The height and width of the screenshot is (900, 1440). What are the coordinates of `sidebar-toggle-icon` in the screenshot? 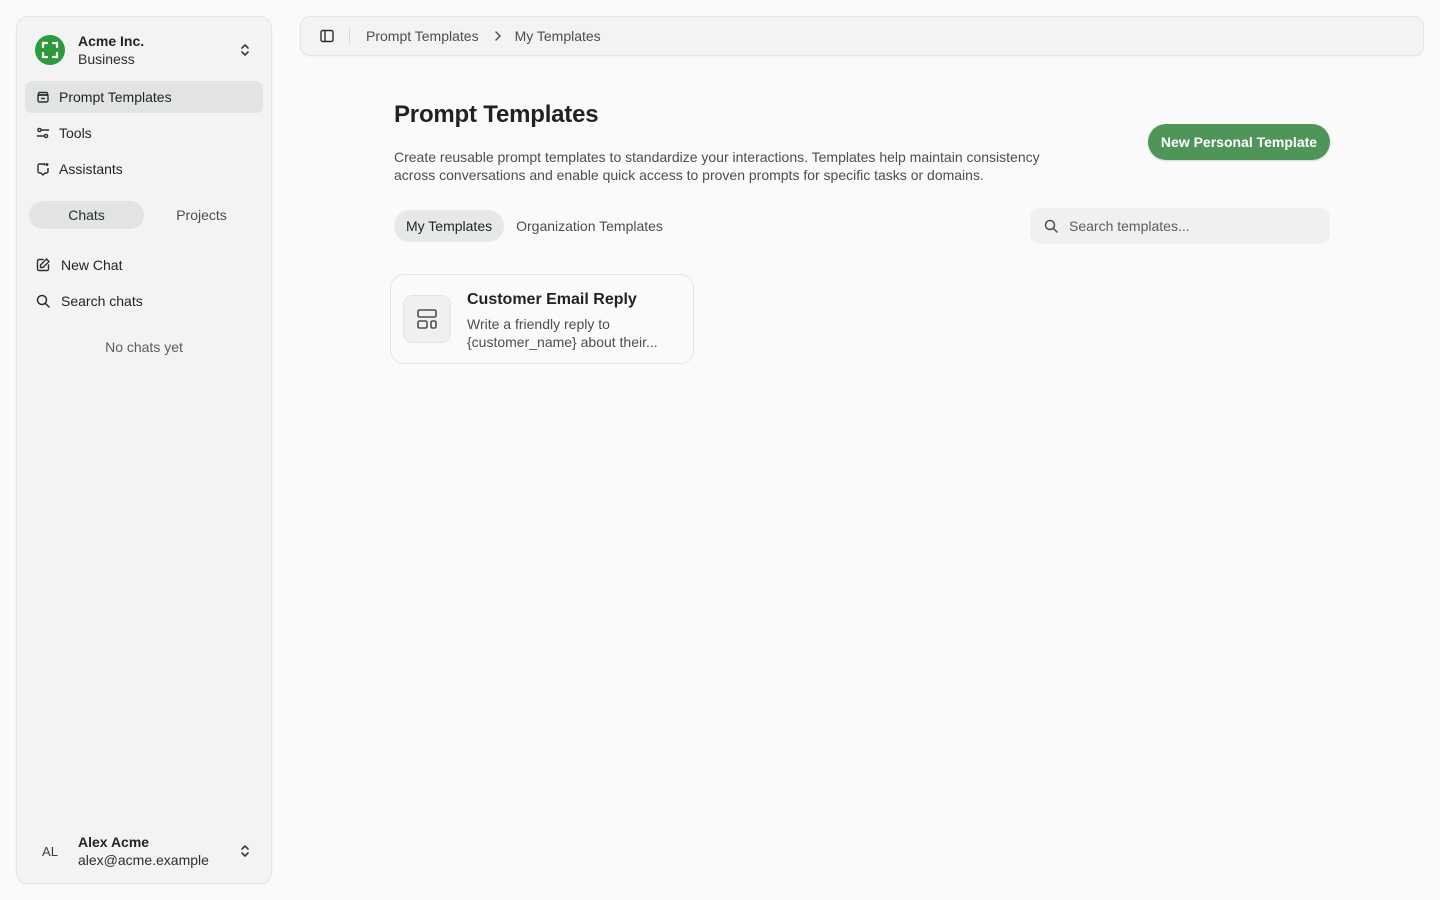 It's located at (327, 36).